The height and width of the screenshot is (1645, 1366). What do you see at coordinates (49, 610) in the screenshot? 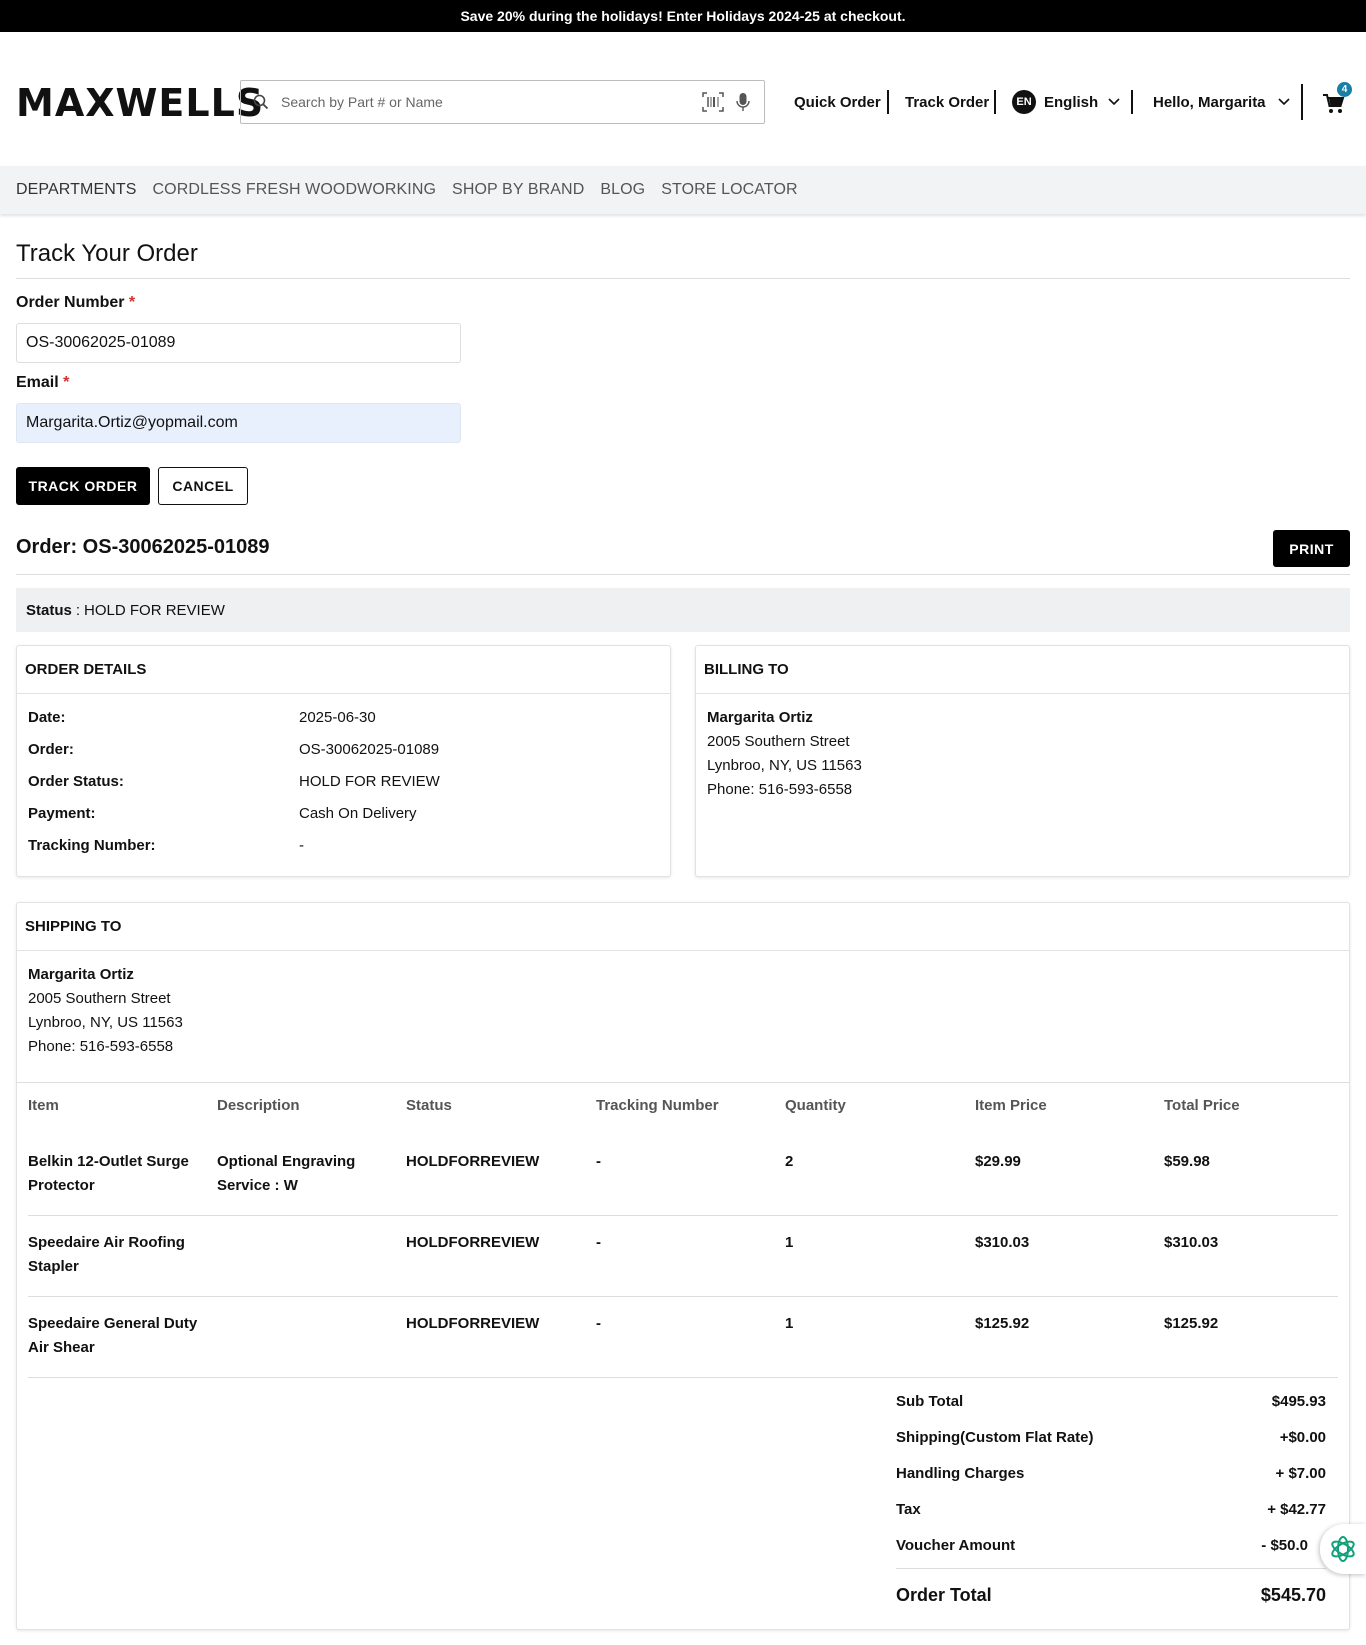
I see `status-label: Status` at bounding box center [49, 610].